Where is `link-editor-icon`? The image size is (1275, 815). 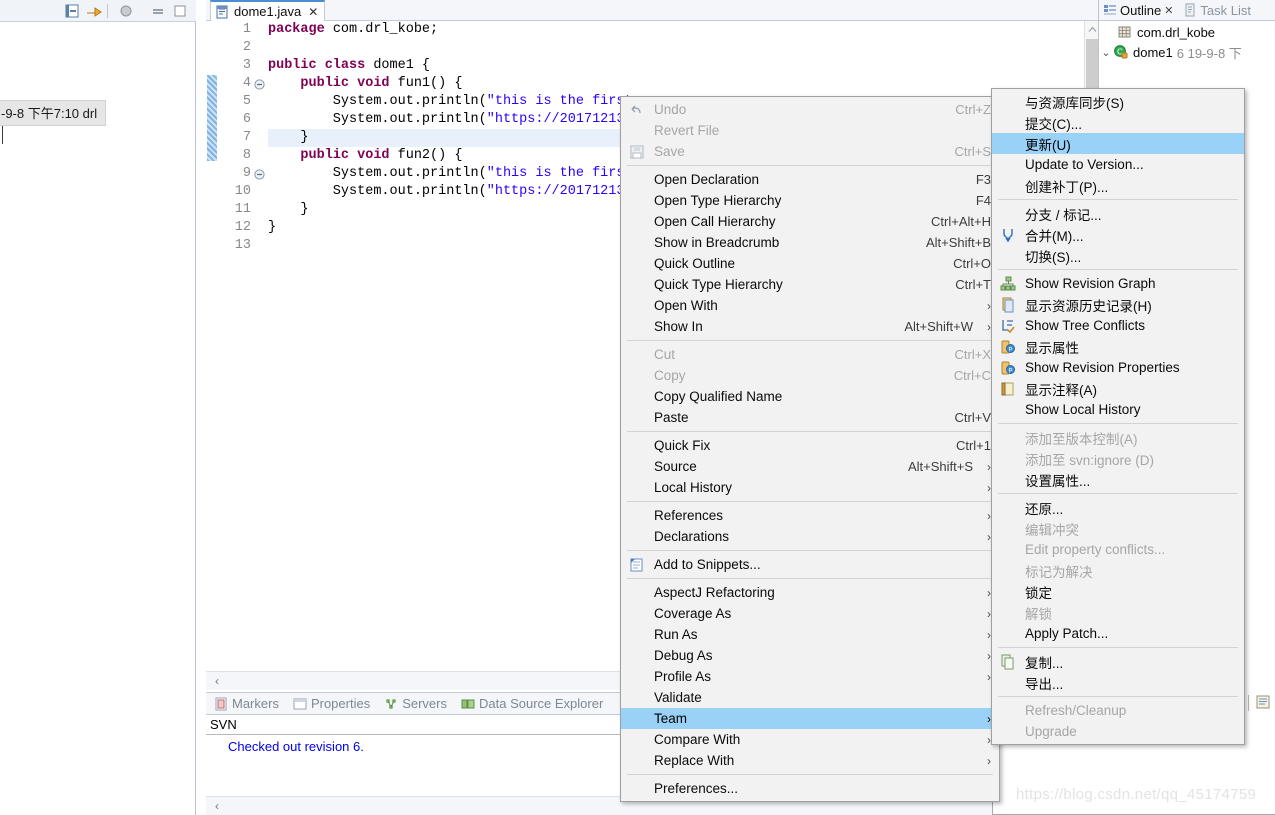
link-editor-icon is located at coordinates (126, 11).